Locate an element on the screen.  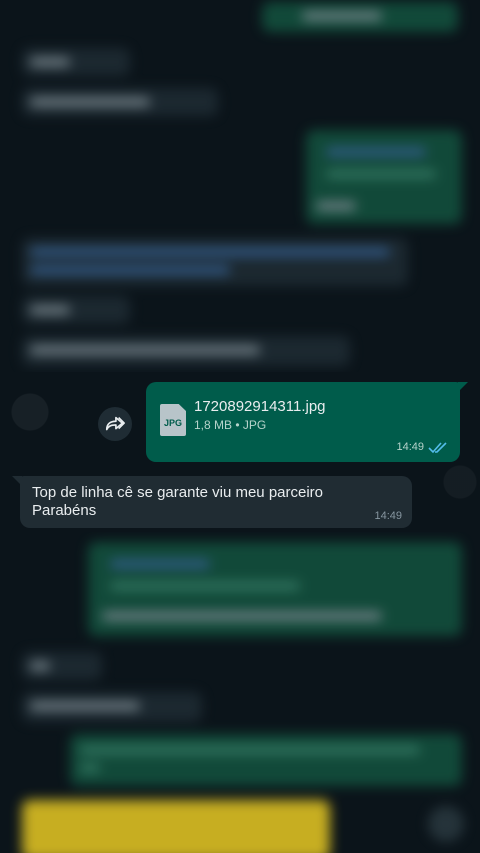
file-name: 1720892914311.jpg is located at coordinates (260, 406).